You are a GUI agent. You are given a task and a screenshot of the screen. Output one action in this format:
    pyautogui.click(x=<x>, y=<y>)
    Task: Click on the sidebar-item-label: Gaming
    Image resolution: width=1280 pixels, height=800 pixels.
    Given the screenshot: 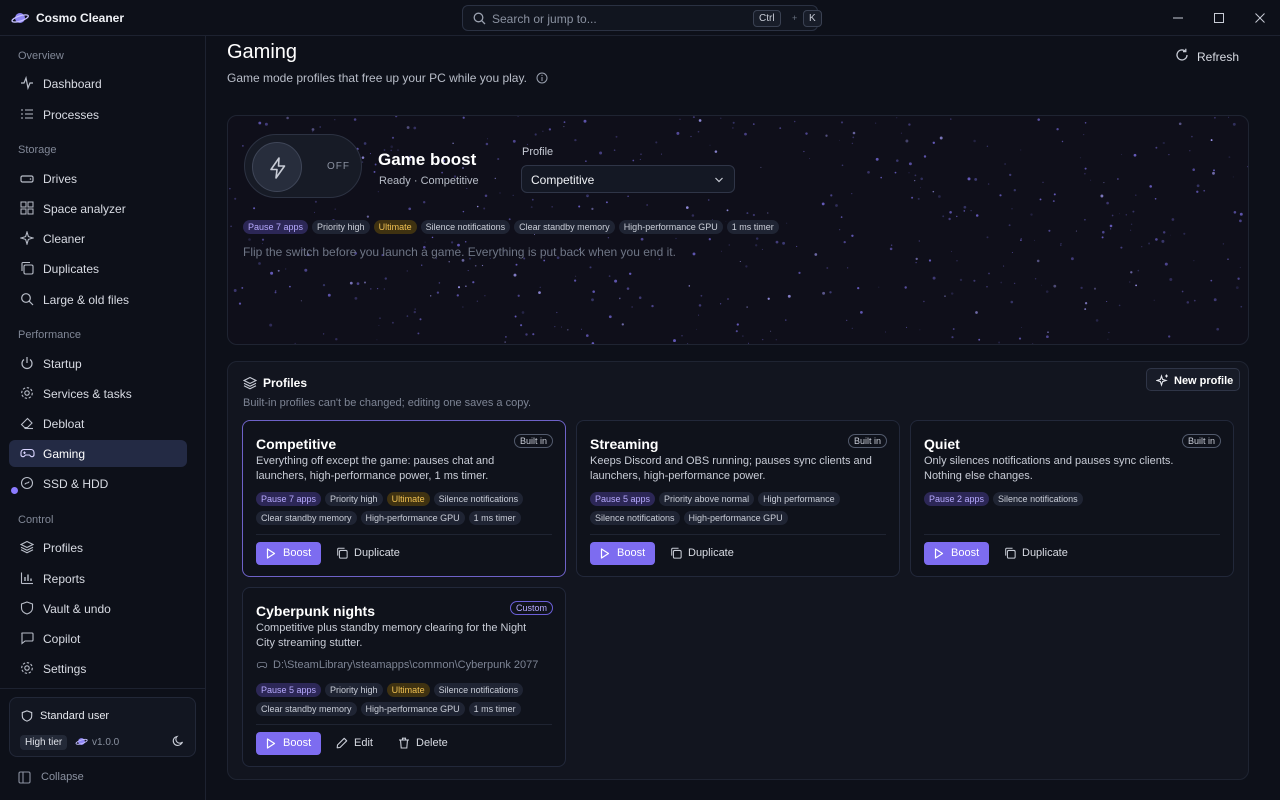 What is the action you would take?
    pyautogui.click(x=64, y=454)
    